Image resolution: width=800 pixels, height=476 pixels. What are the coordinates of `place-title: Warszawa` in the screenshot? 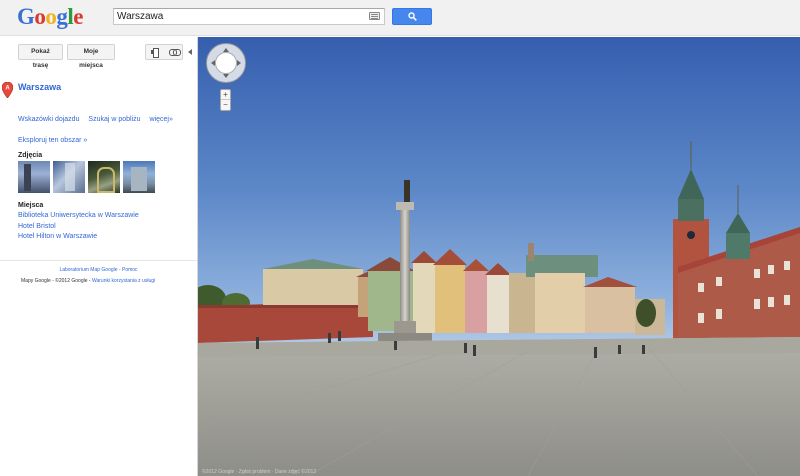 It's located at (39, 87).